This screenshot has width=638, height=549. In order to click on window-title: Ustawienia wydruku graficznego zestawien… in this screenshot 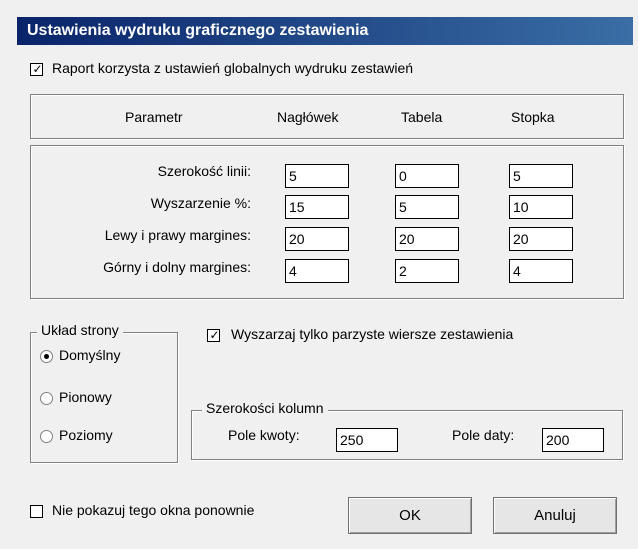, I will do `click(325, 31)`.